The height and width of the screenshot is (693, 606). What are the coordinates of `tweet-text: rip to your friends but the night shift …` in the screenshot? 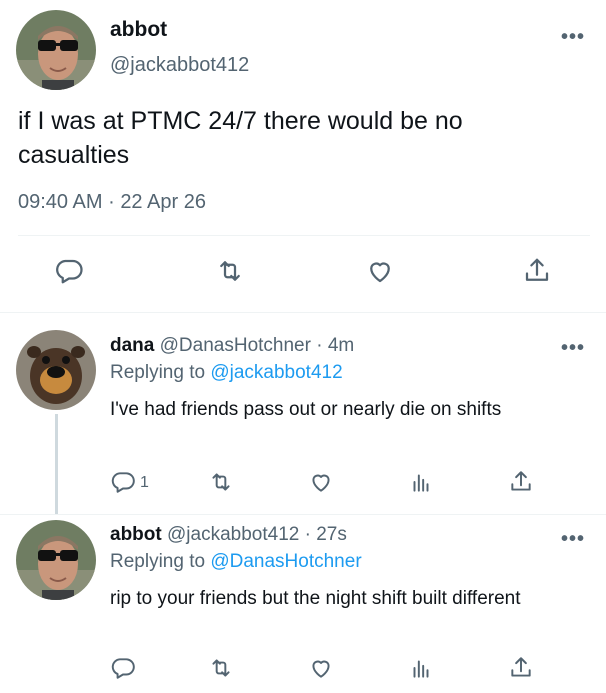 It's located at (315, 598).